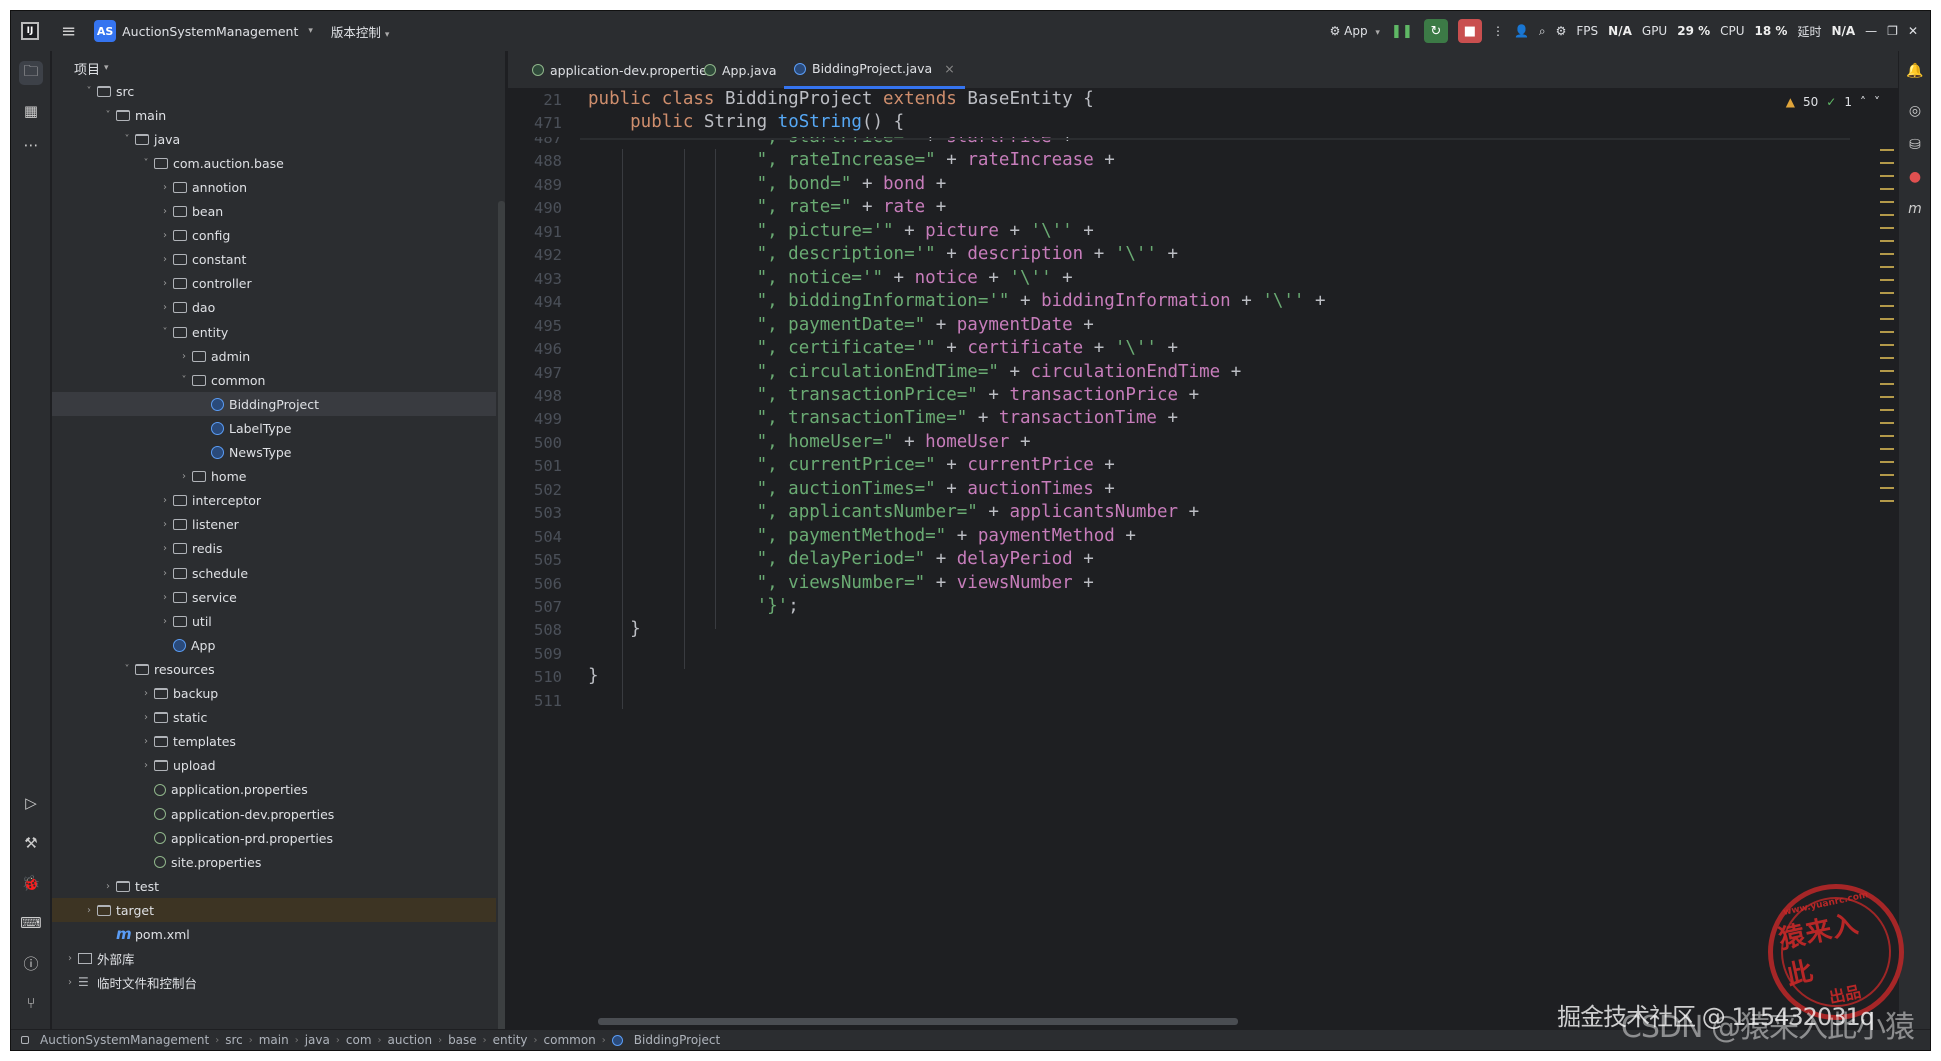  I want to click on tree-item: › templates, so click(274, 742).